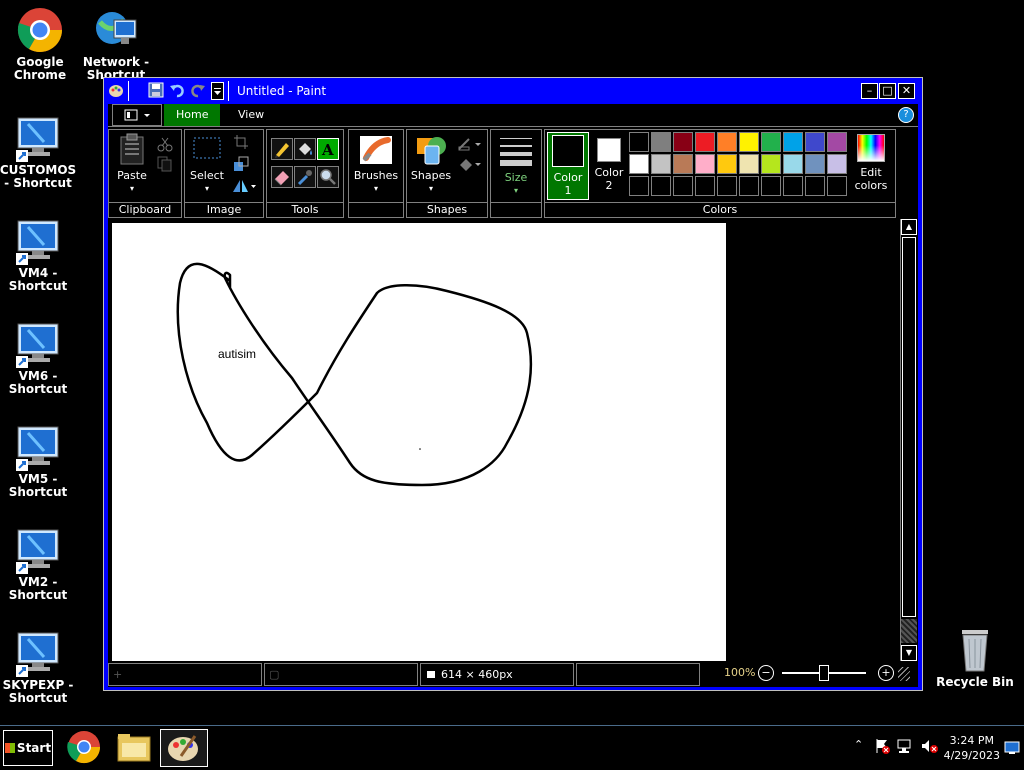 Image resolution: width=1024 pixels, height=770 pixels. Describe the element at coordinates (975, 657) in the screenshot. I see `desktop-icon-recycle-bin: Recycle Bin` at that location.